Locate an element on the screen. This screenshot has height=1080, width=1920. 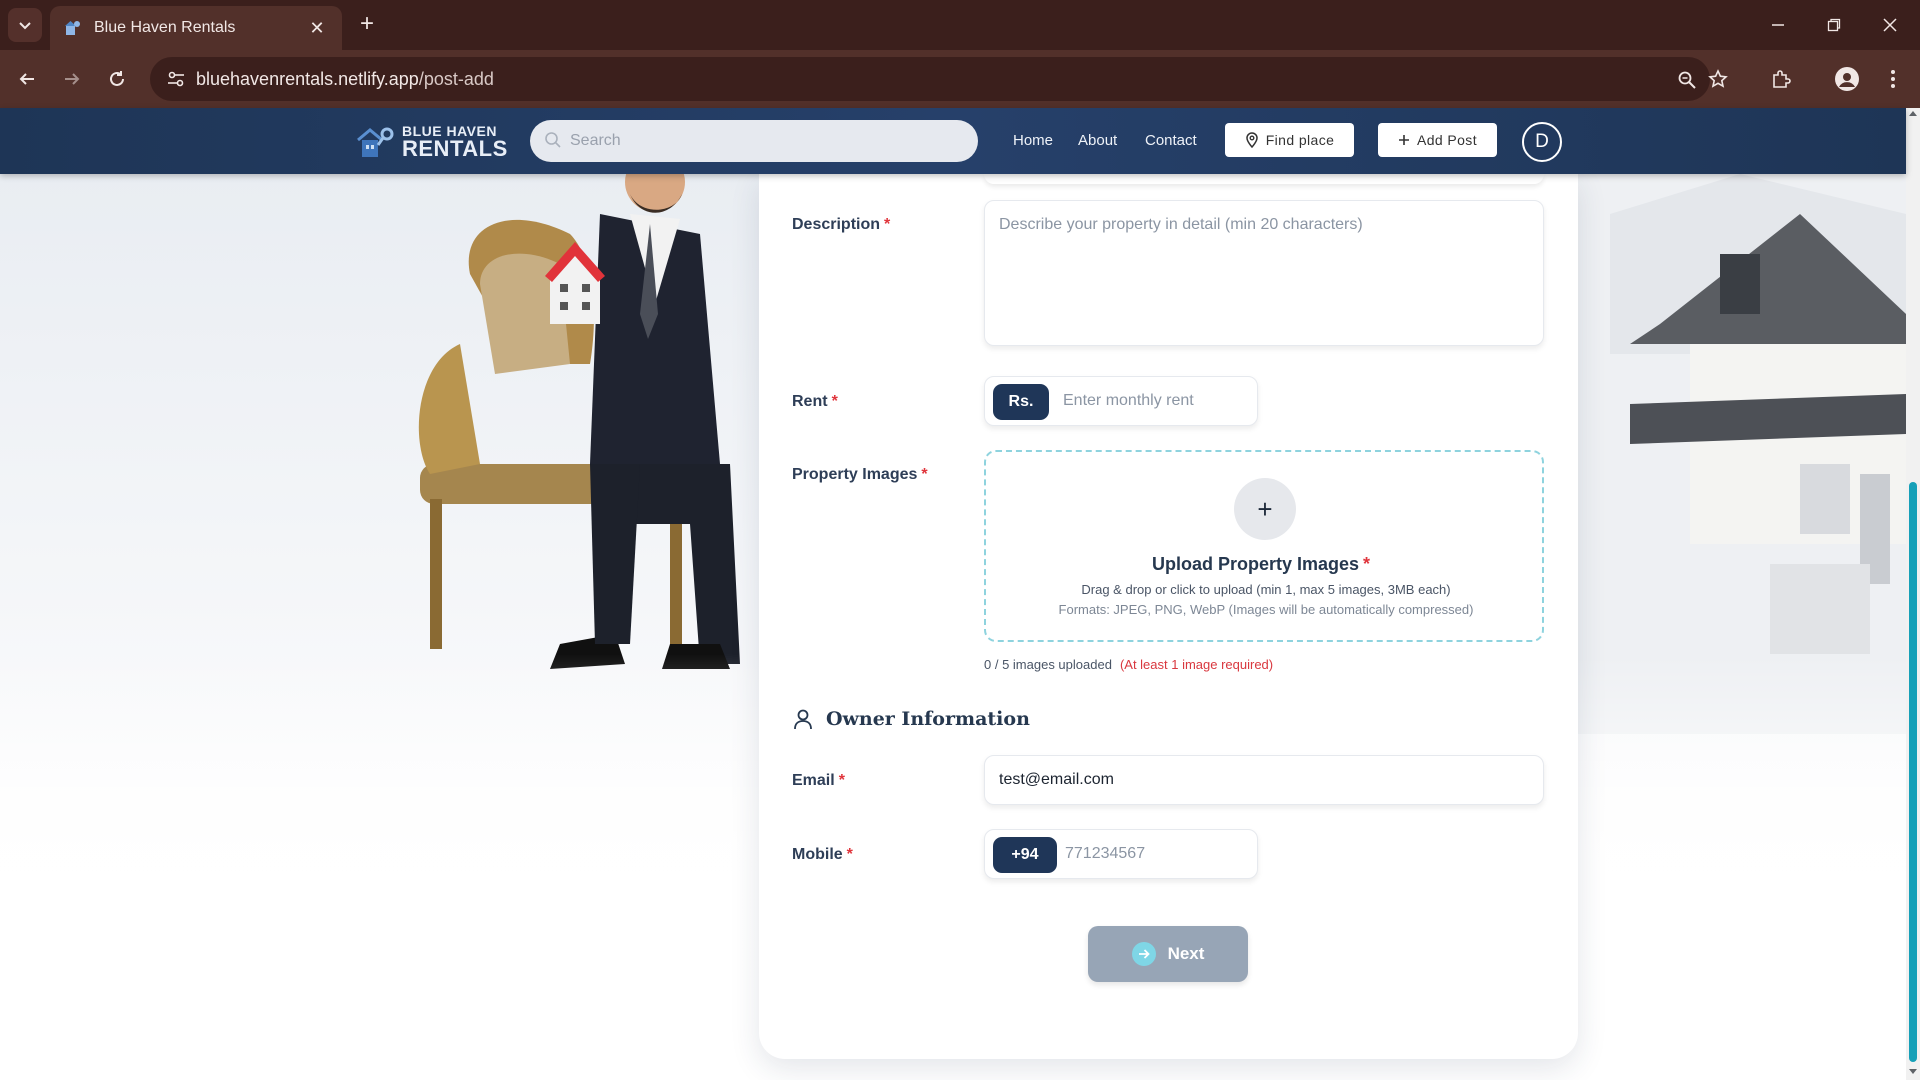
tab-search-button is located at coordinates (25, 25).